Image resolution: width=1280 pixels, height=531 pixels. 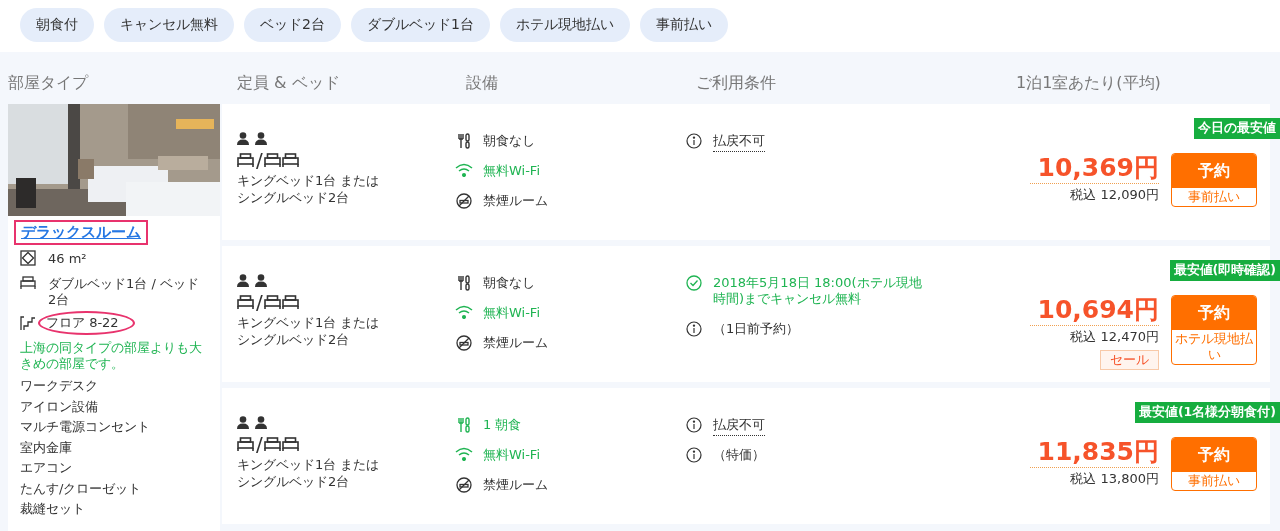 I want to click on facility-label: 1 朝食, so click(x=502, y=425).